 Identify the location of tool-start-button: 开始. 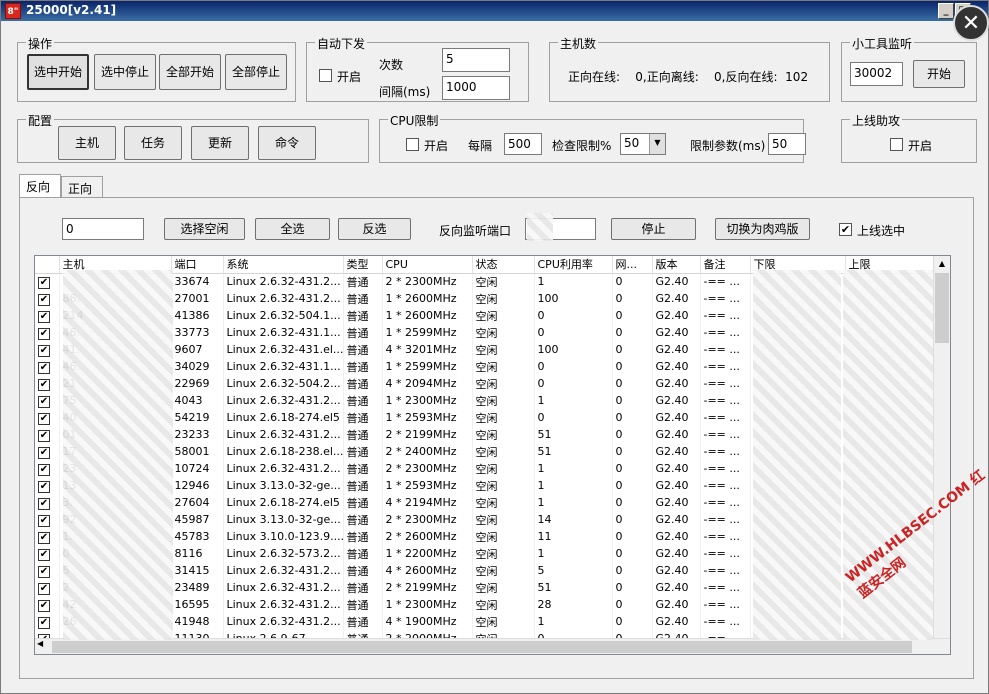
(939, 74).